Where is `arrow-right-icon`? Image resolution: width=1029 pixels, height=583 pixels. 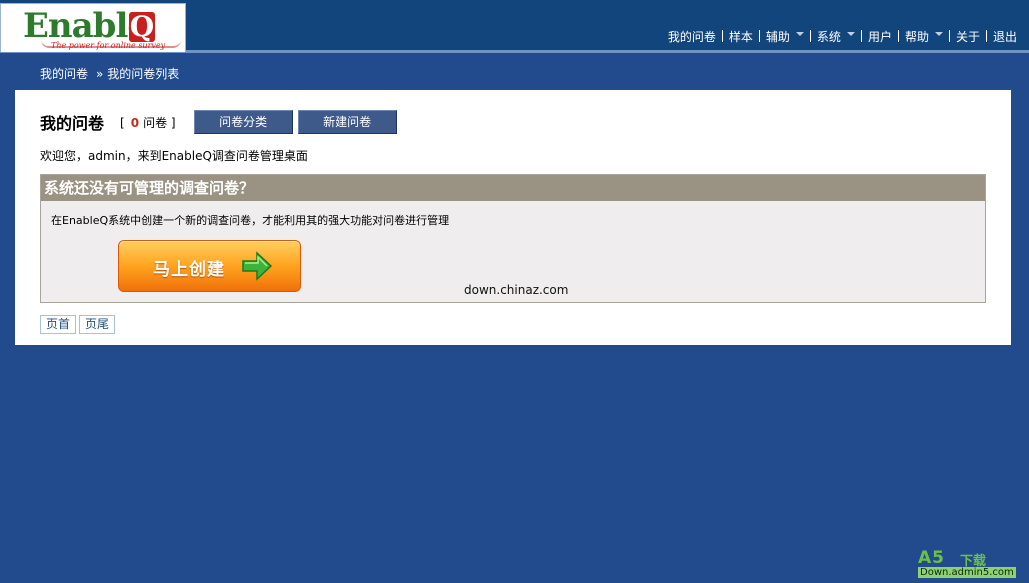
arrow-right-icon is located at coordinates (257, 266).